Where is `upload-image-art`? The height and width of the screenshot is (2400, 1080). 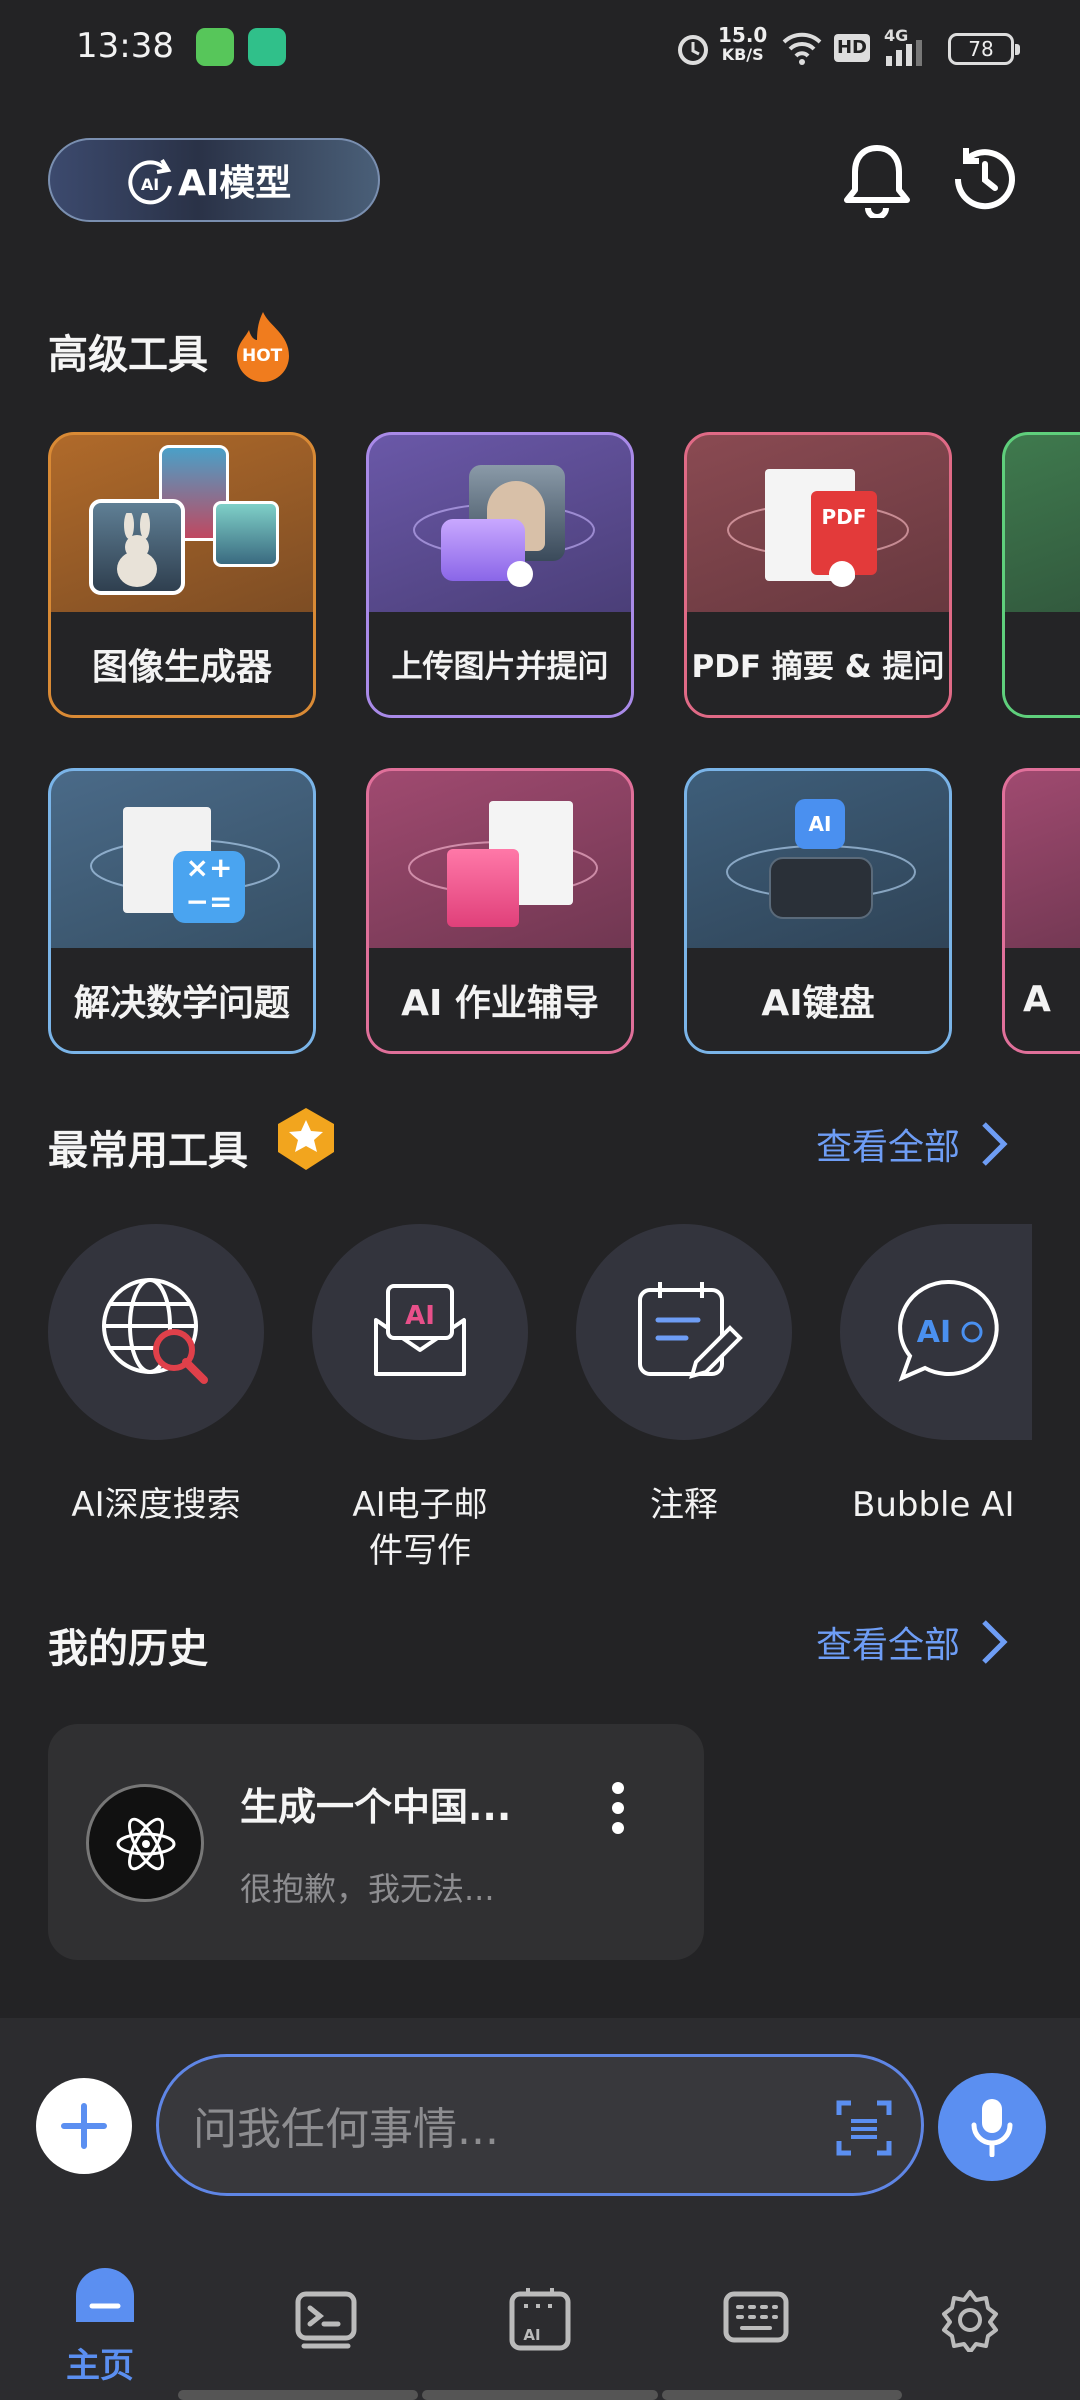
upload-image-art is located at coordinates (500, 525).